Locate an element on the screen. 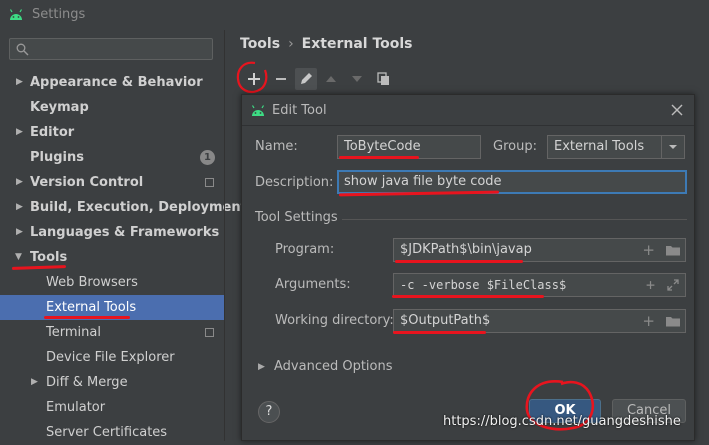 The width and height of the screenshot is (709, 445). group-select-value: External Tools is located at coordinates (599, 146).